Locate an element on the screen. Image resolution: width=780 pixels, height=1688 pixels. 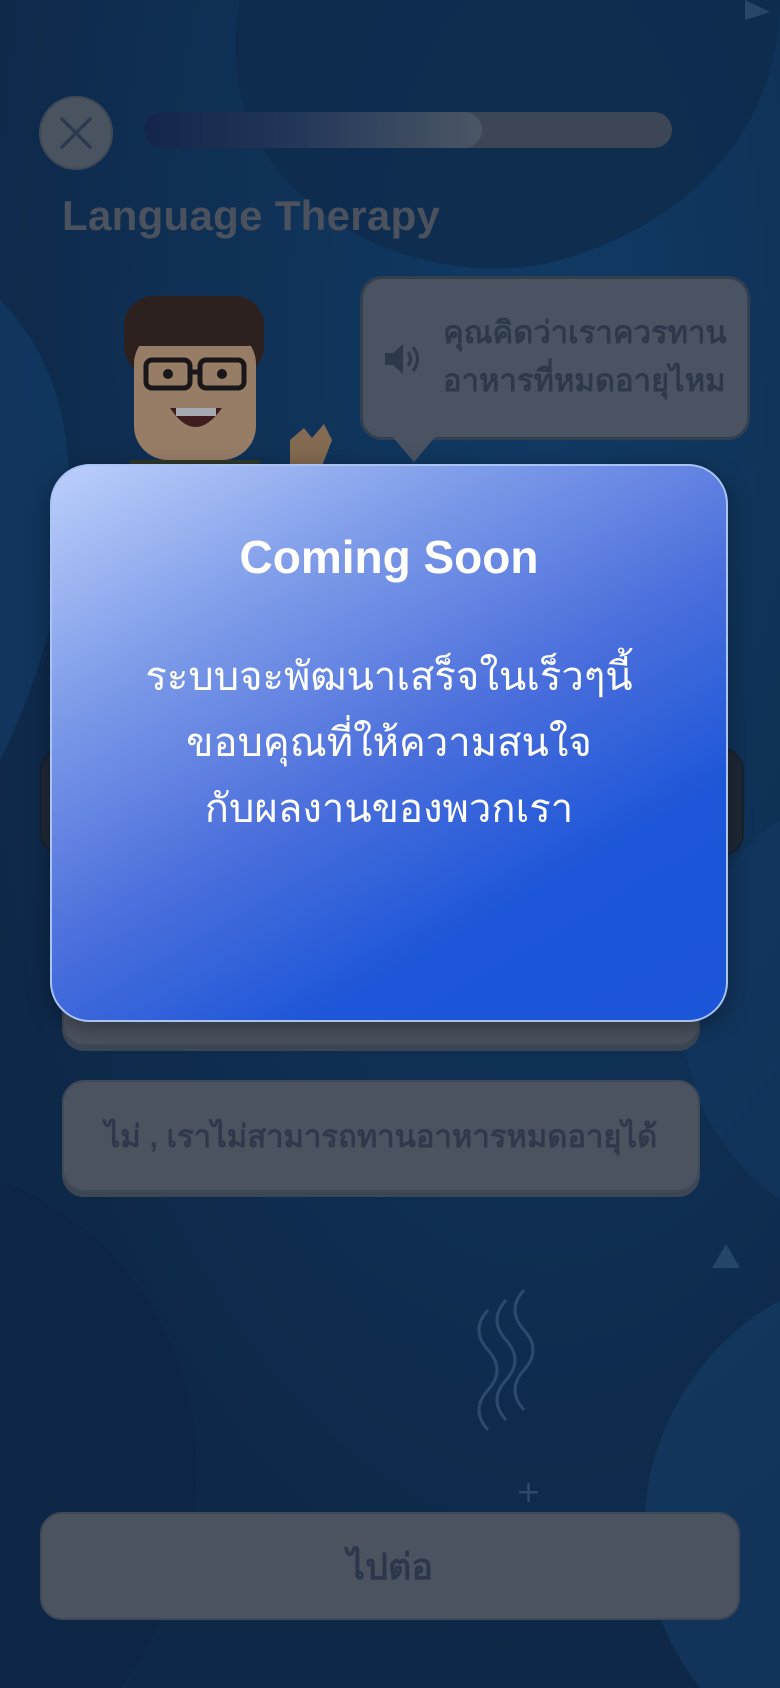
modal-title: Coming Soon is located at coordinates (389, 557).